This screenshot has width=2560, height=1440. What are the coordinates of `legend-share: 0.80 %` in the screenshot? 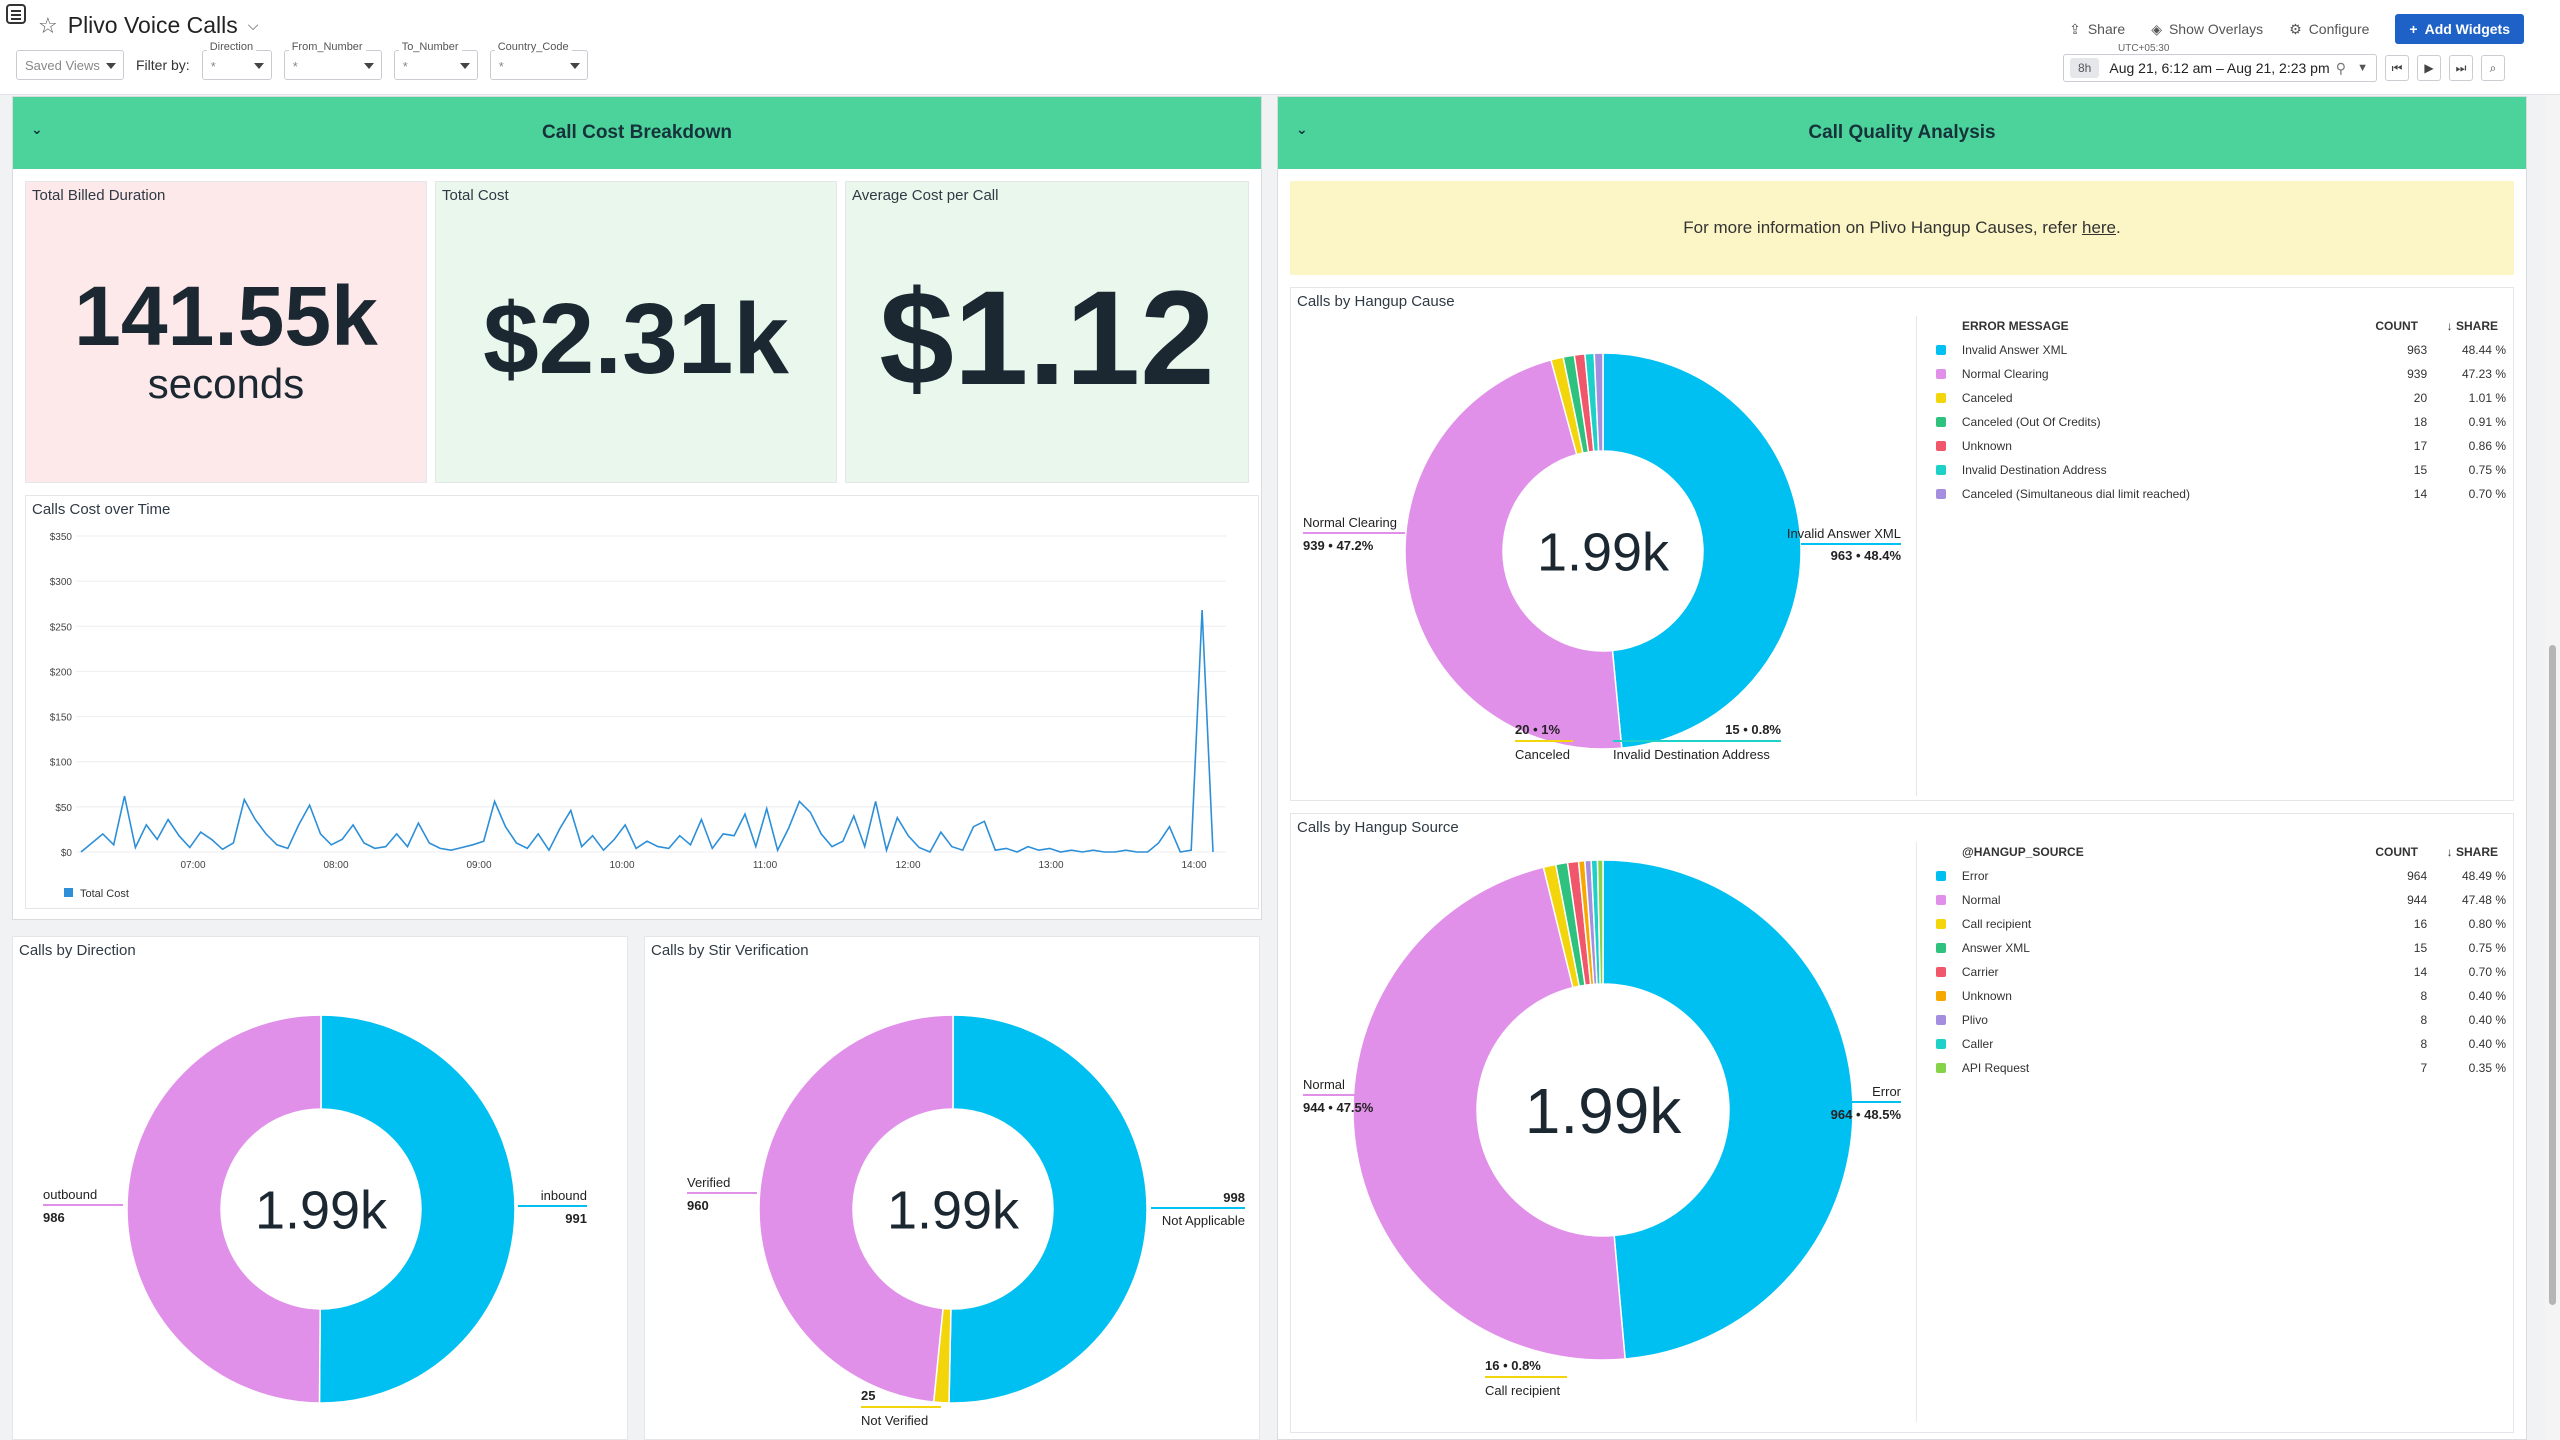 It's located at (2487, 924).